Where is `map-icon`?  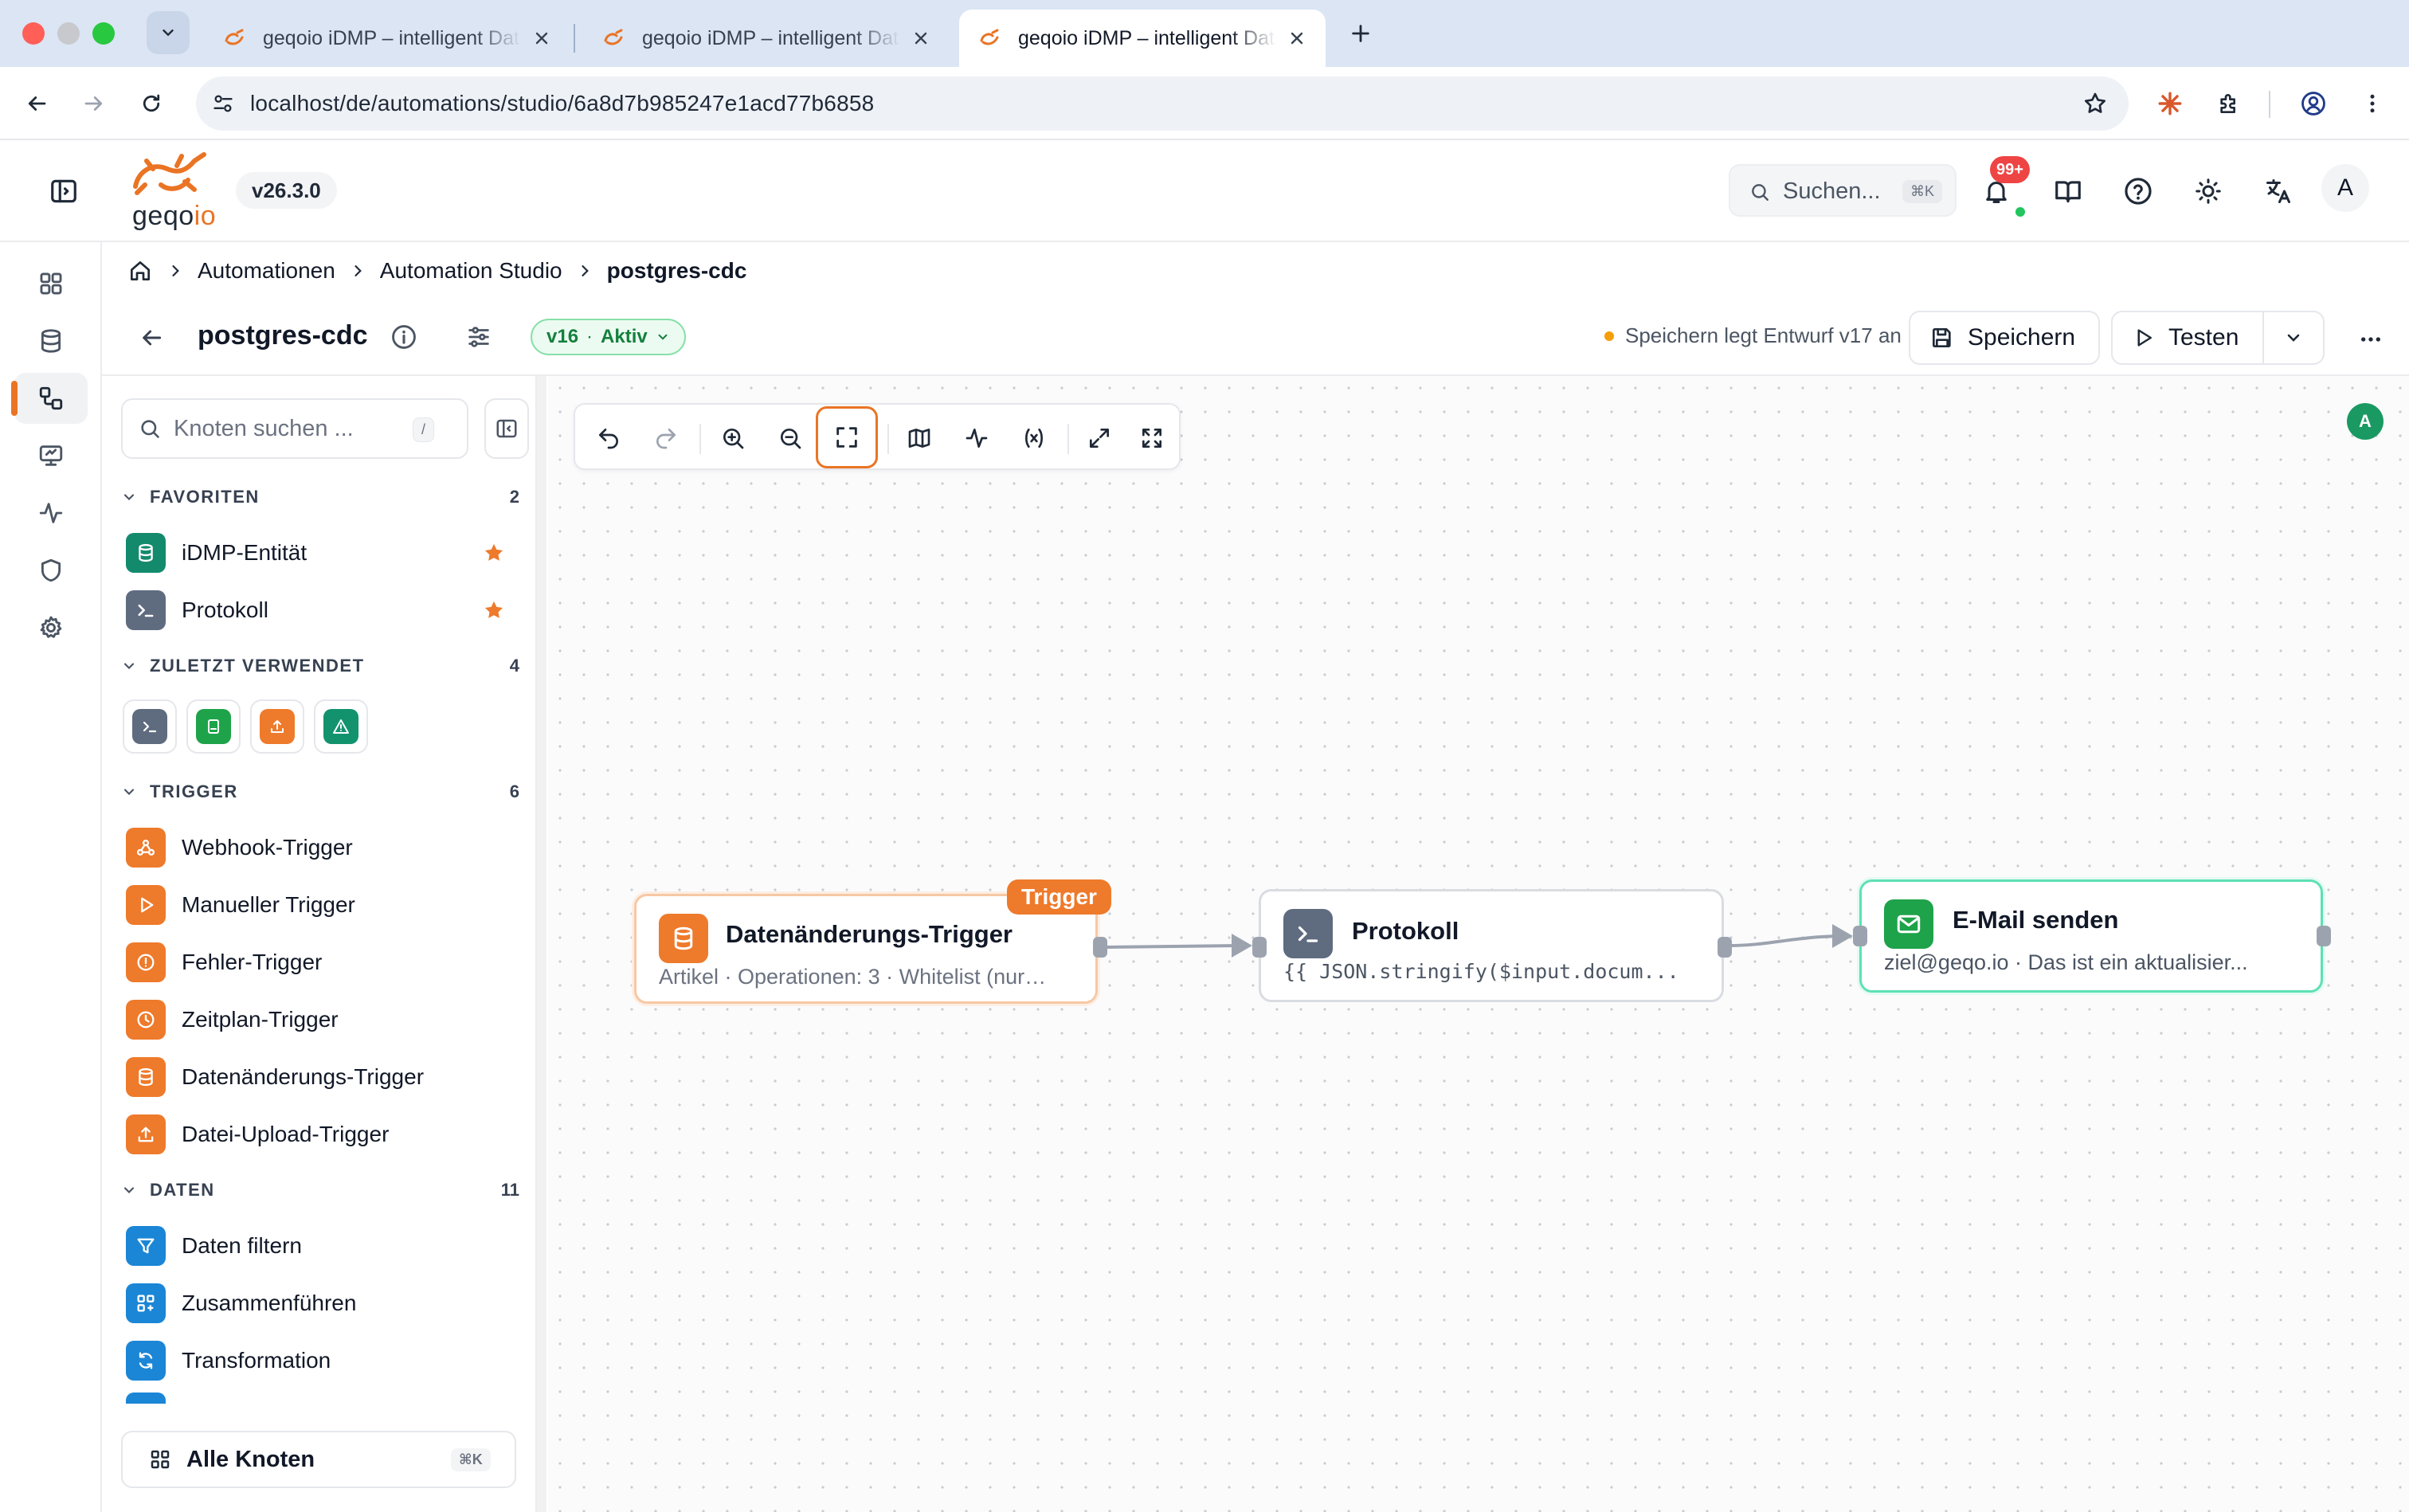
map-icon is located at coordinates (919, 438).